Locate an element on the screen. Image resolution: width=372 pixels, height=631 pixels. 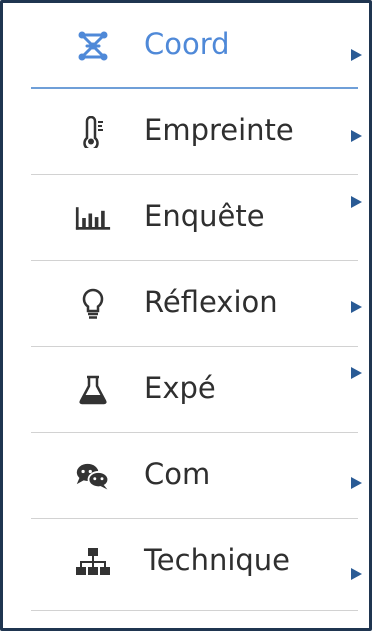
thermometer-icon is located at coordinates (93, 132).